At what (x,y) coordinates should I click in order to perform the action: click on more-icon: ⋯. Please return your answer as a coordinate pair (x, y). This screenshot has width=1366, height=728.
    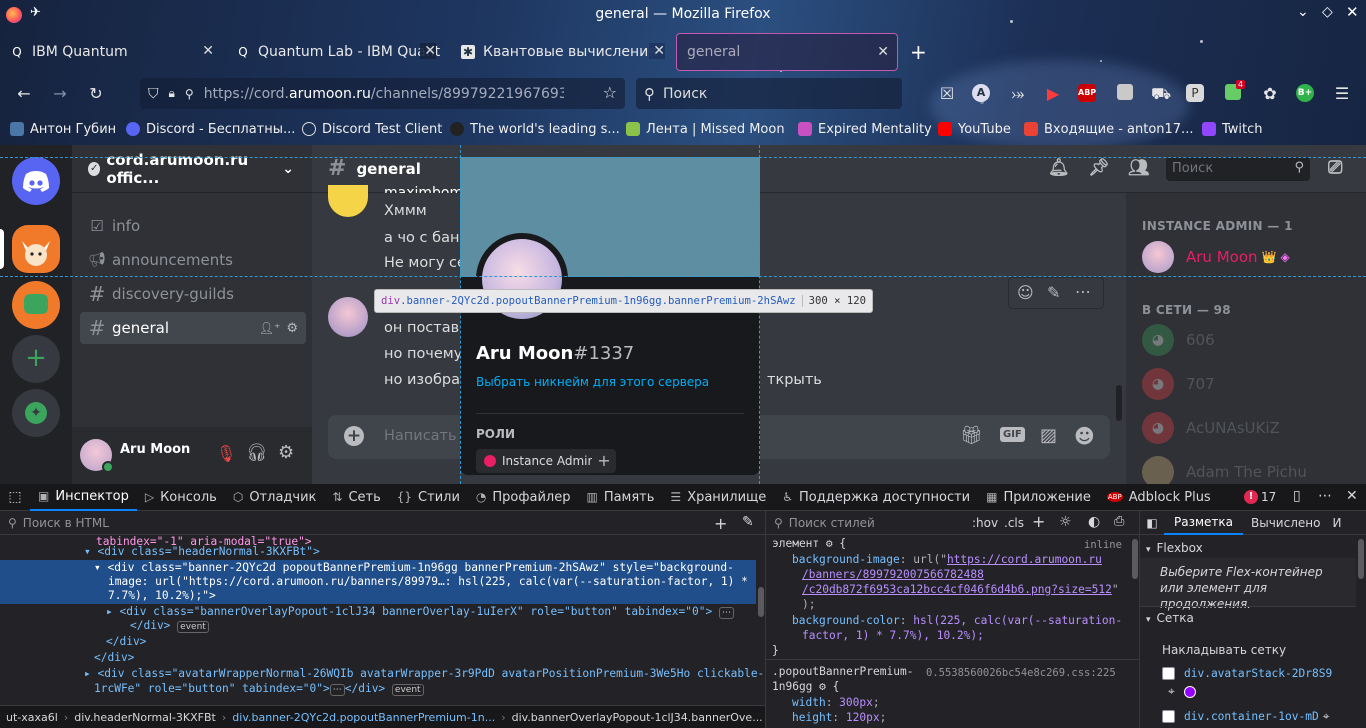
    Looking at the image, I should click on (1083, 291).